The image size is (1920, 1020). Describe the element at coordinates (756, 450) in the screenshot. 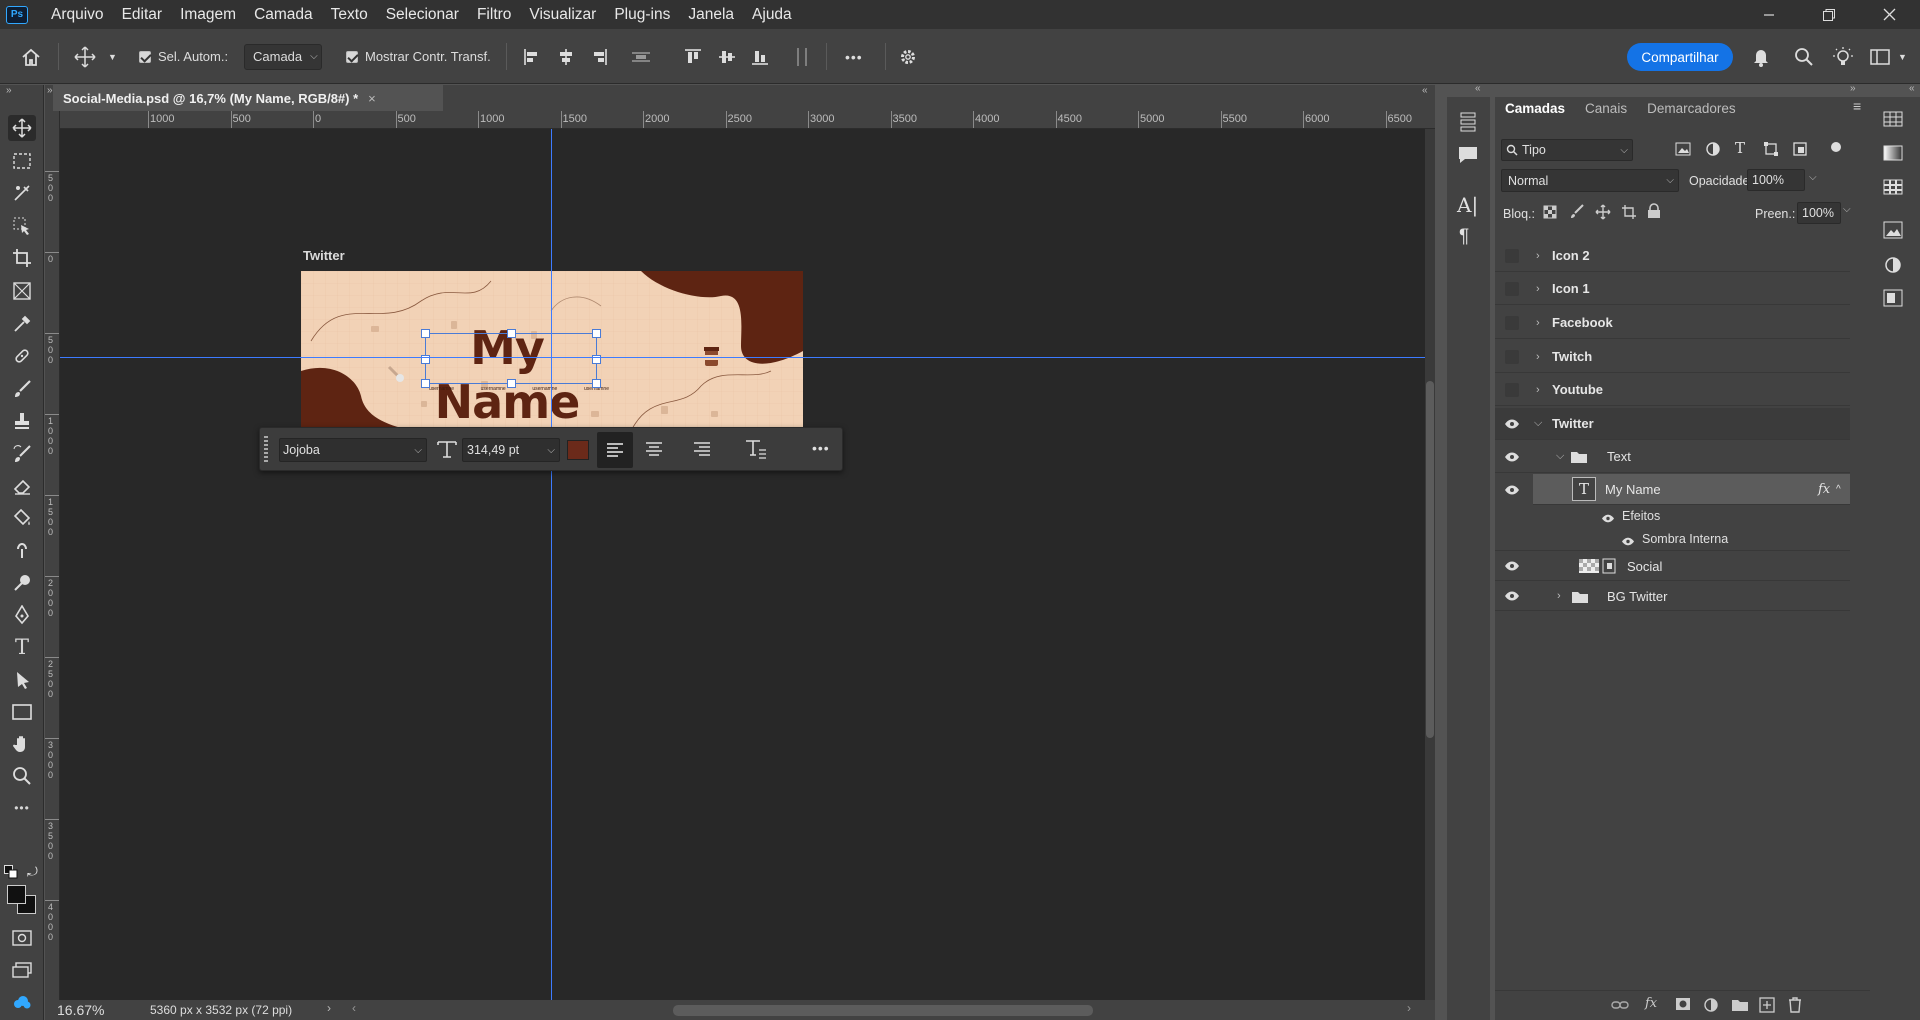

I see `text-warp-icon` at that location.